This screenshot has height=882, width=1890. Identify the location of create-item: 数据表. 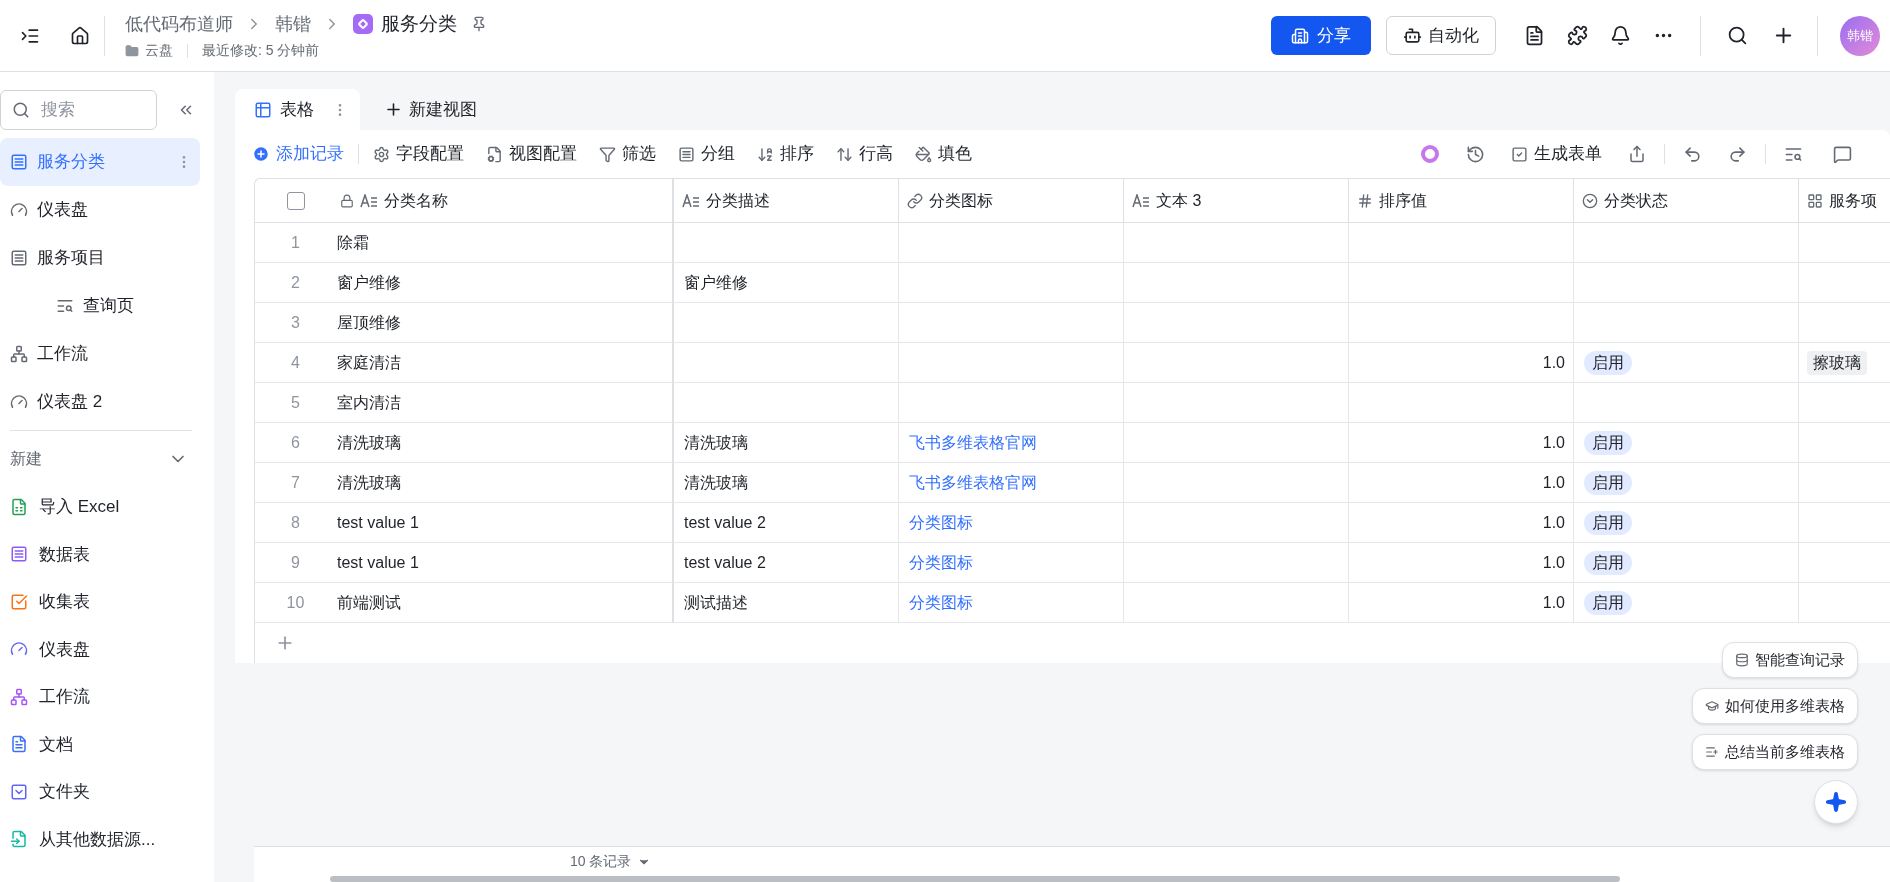
(100, 554).